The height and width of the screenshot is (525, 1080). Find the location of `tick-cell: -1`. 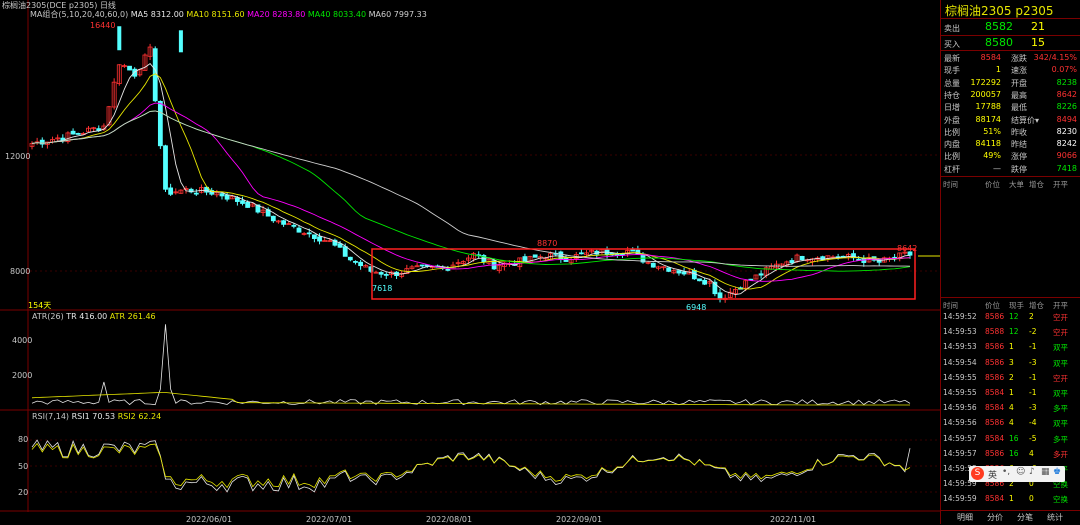

tick-cell: -1 is located at coordinates (1033, 377).